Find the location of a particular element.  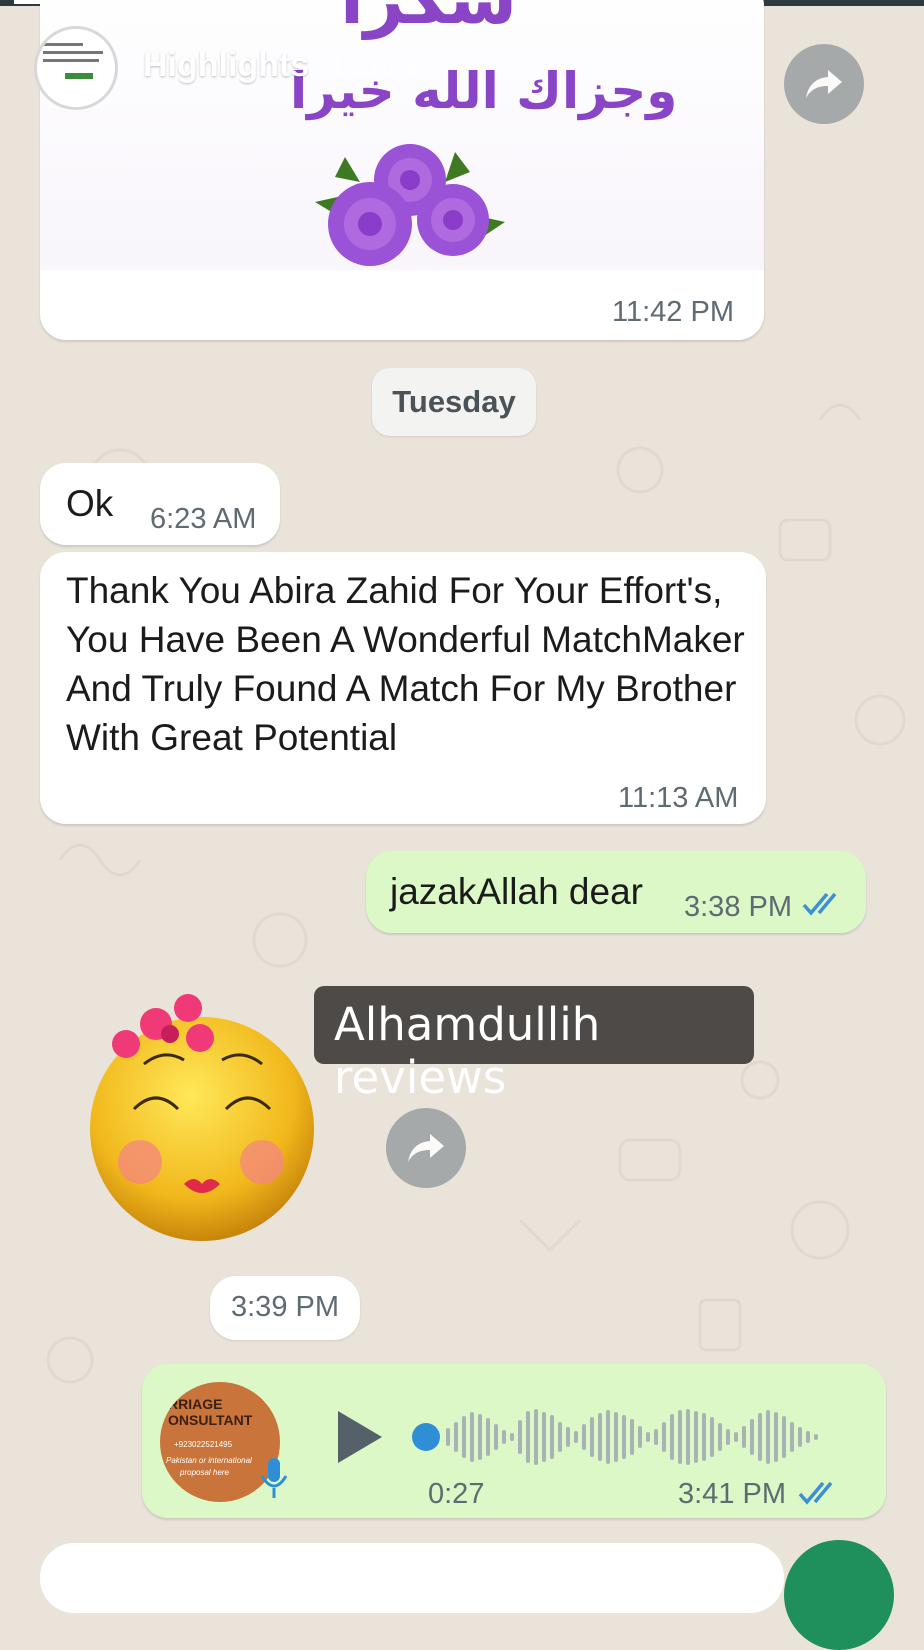

incoming-message: Ok 6:23 AM is located at coordinates (160, 504).